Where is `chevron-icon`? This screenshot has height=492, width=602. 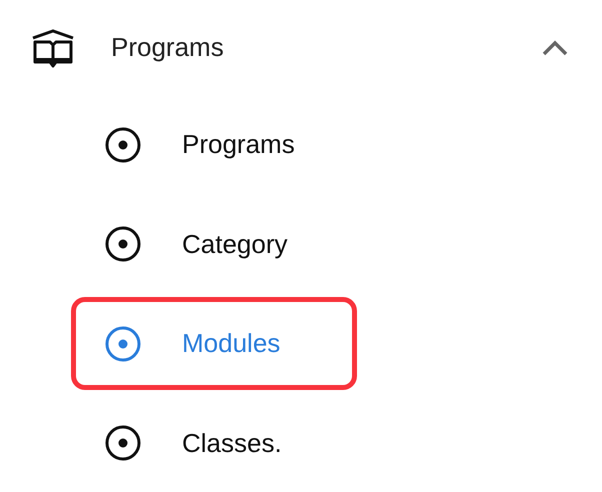 chevron-icon is located at coordinates (555, 47).